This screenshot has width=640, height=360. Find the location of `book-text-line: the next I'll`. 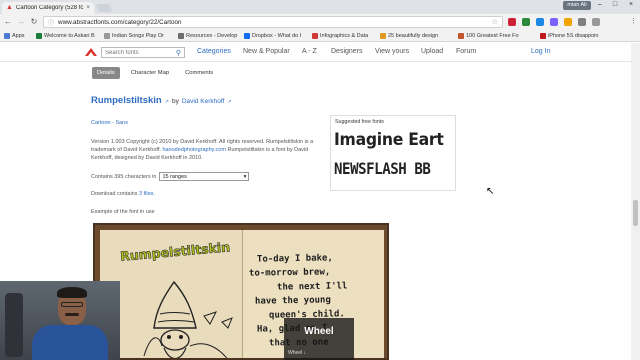

book-text-line: the next I'll is located at coordinates (312, 287).